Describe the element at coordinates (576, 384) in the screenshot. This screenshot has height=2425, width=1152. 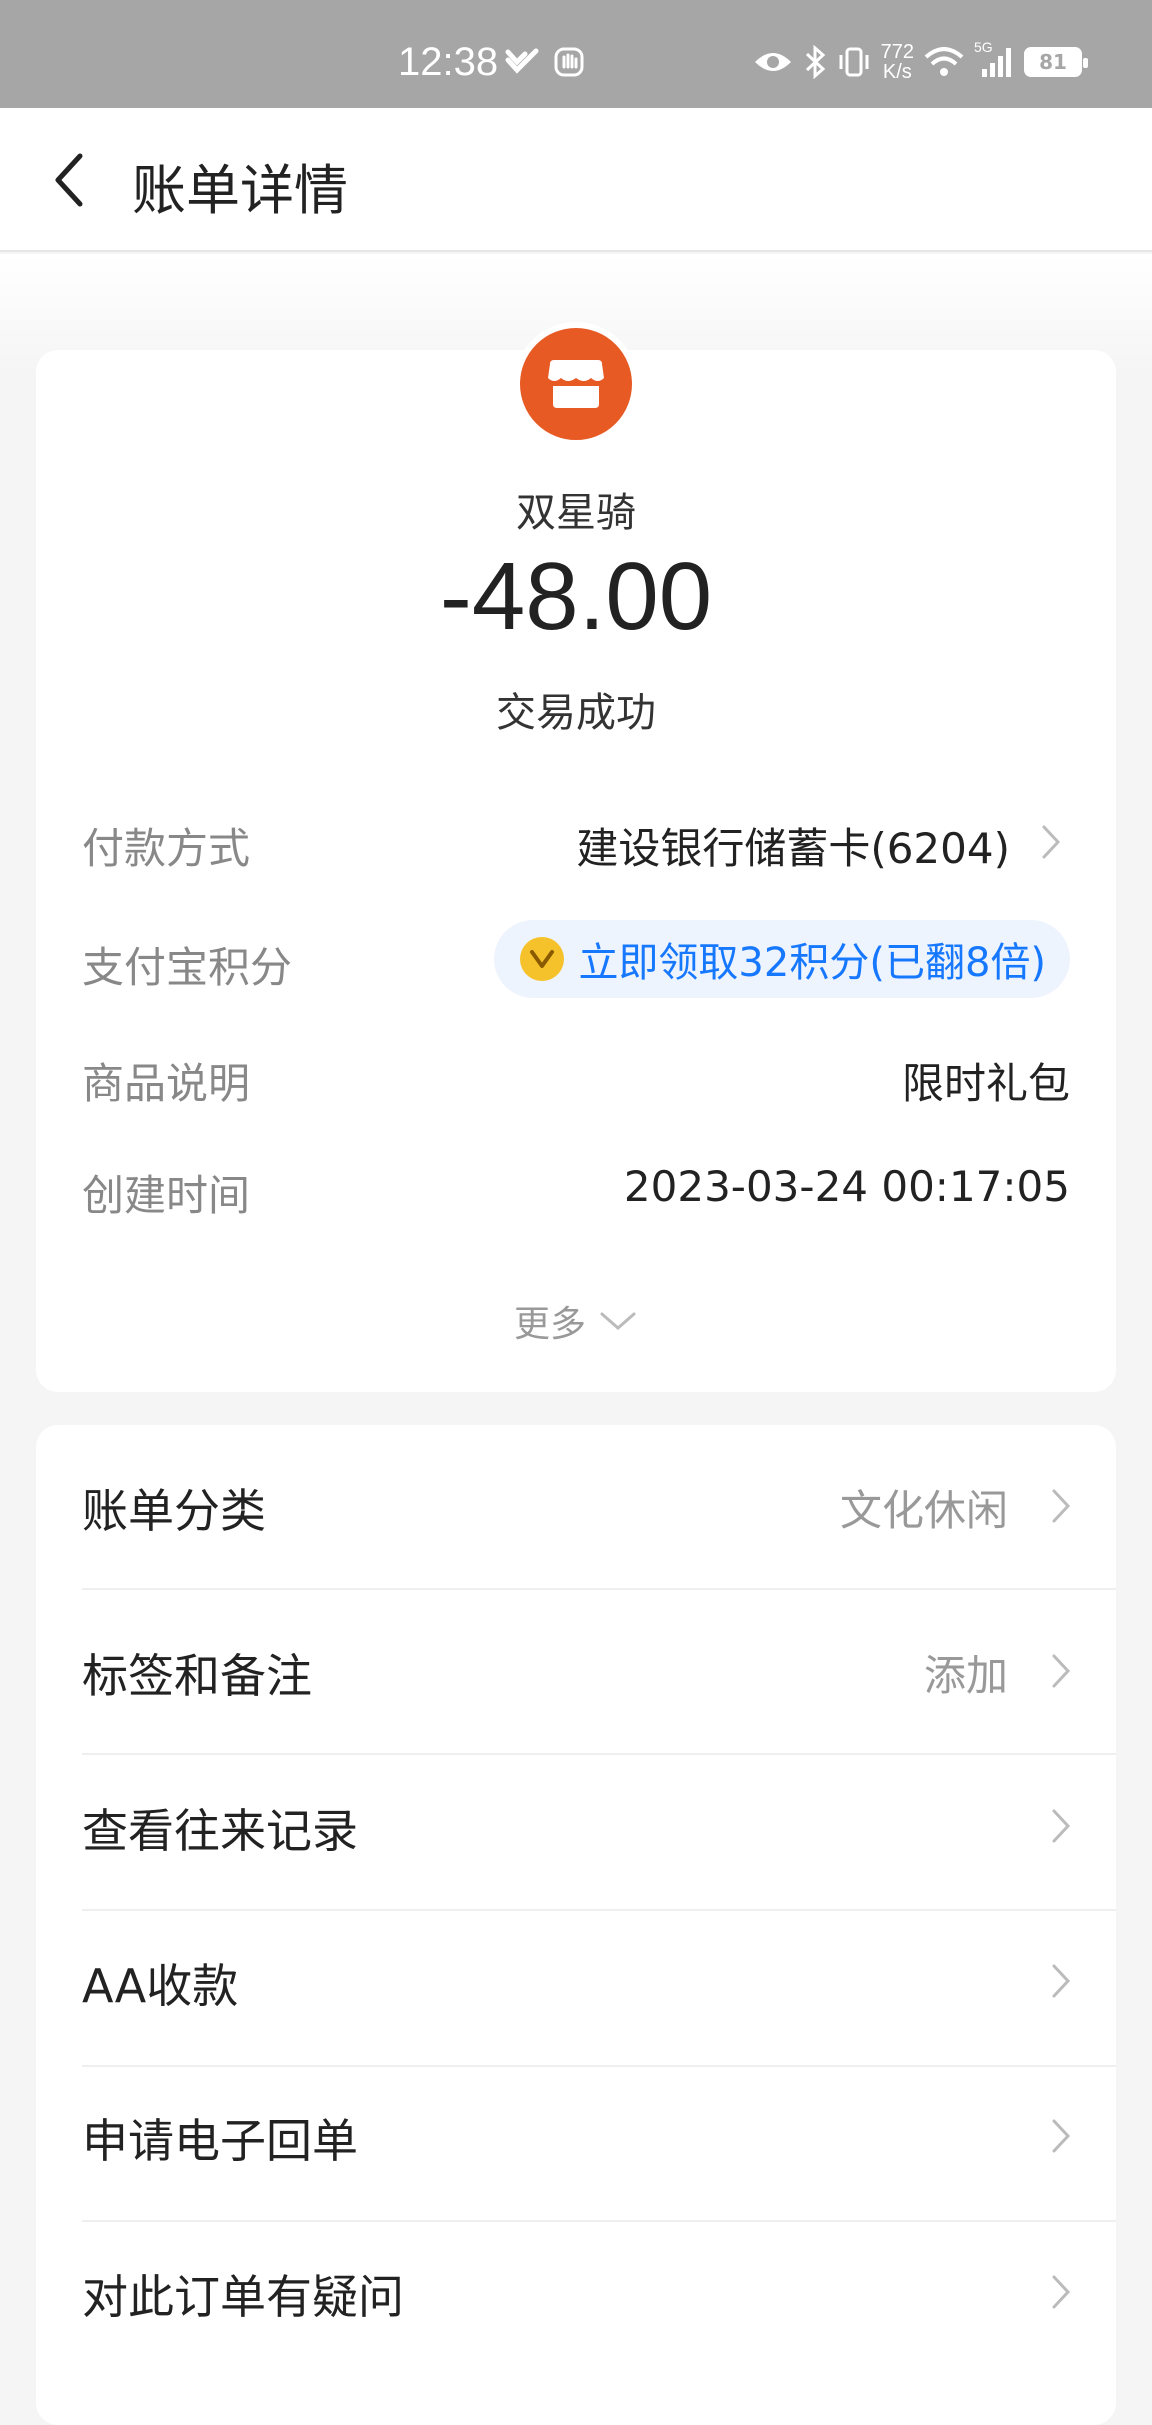
I see `merchant-store-icon` at that location.